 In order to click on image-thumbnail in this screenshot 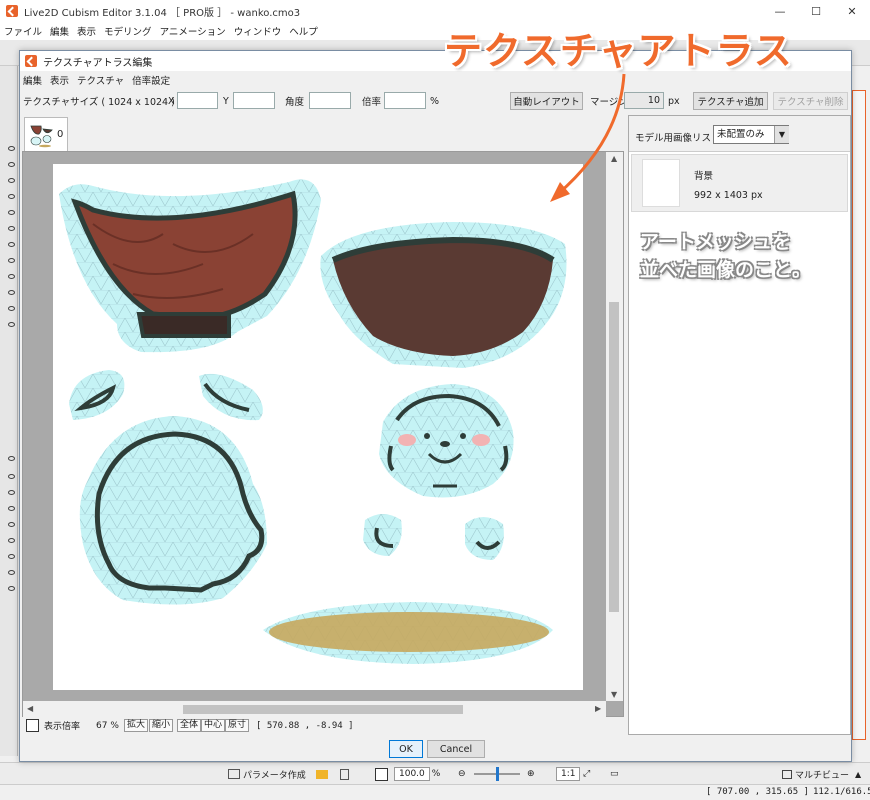, I will do `click(661, 183)`.